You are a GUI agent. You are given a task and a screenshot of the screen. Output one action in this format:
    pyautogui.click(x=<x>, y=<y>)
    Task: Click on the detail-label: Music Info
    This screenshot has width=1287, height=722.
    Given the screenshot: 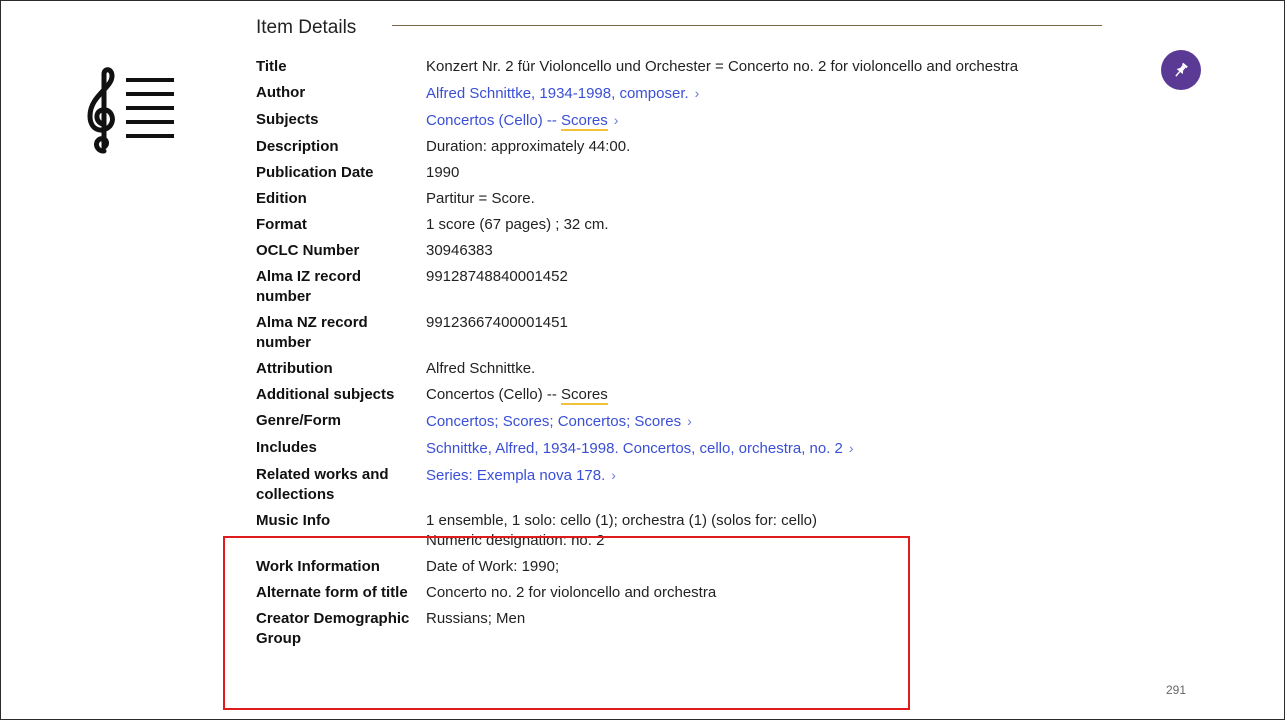 What is the action you would take?
    pyautogui.click(x=293, y=520)
    